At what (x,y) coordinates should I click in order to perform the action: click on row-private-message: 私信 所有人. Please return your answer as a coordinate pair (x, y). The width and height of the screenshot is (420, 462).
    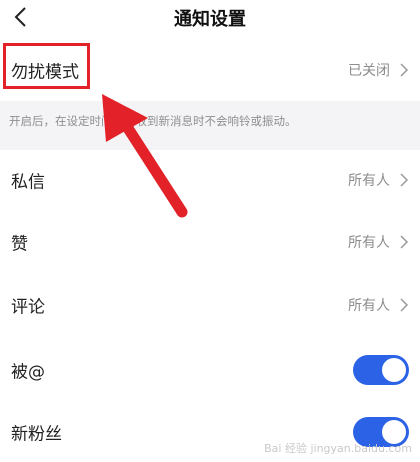
    Looking at the image, I should click on (210, 180).